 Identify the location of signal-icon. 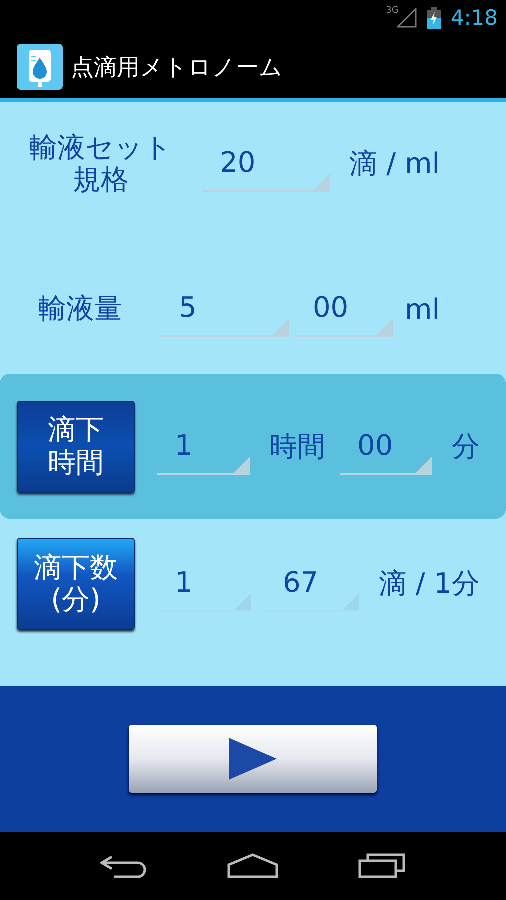
(406, 18).